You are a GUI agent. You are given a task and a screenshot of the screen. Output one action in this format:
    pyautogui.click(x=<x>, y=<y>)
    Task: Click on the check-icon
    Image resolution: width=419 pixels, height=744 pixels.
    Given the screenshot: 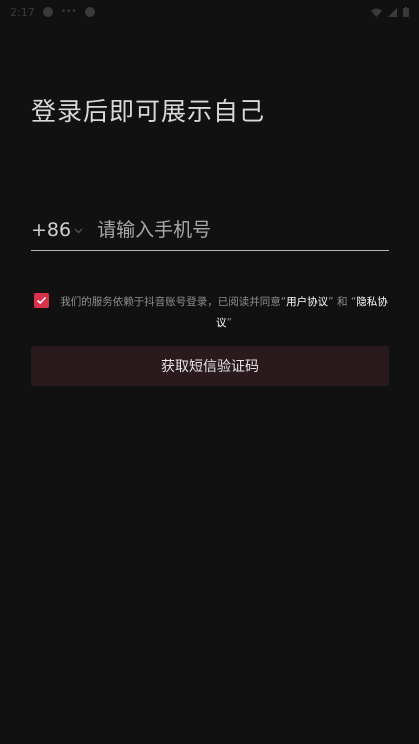 What is the action you would take?
    pyautogui.click(x=41, y=300)
    